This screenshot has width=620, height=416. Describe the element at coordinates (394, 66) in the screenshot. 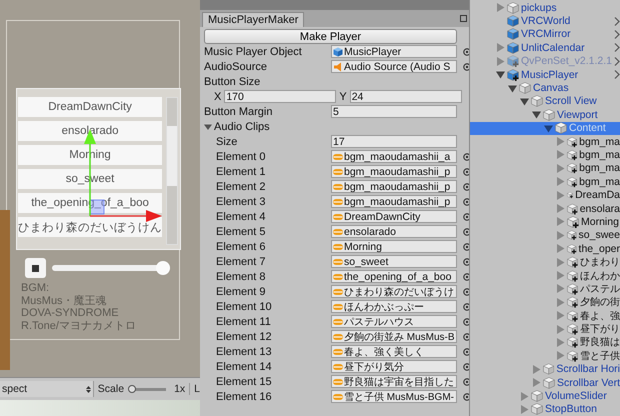

I see `object-field: Audio Source (Audio S` at that location.